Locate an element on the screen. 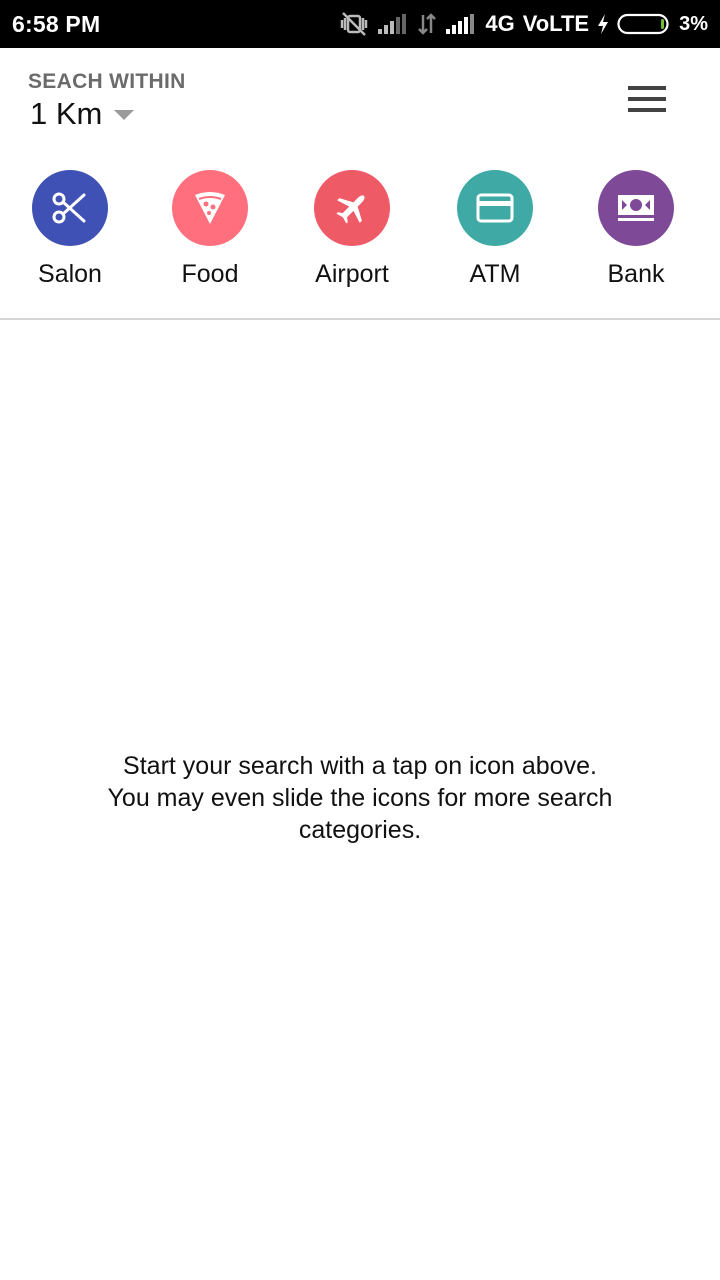 This screenshot has height=1280, width=720. status-bar: 6:58 PM 4G VoLTE 3% is located at coordinates (360, 24).